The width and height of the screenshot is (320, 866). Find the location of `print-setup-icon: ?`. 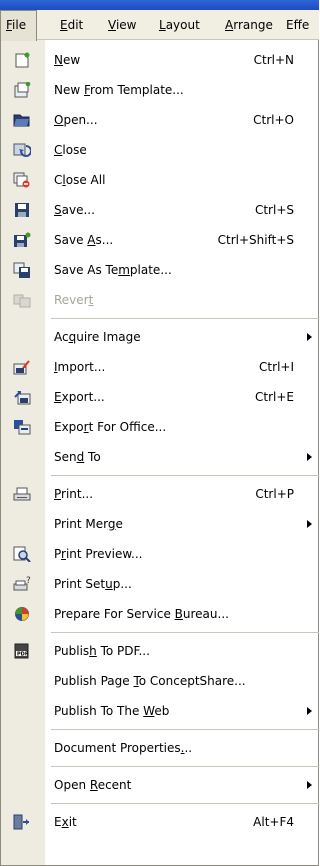

print-setup-icon: ? is located at coordinates (22, 584).